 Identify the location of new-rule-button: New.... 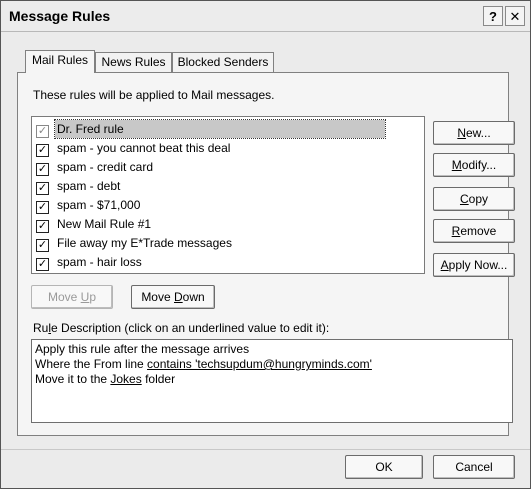
(474, 133).